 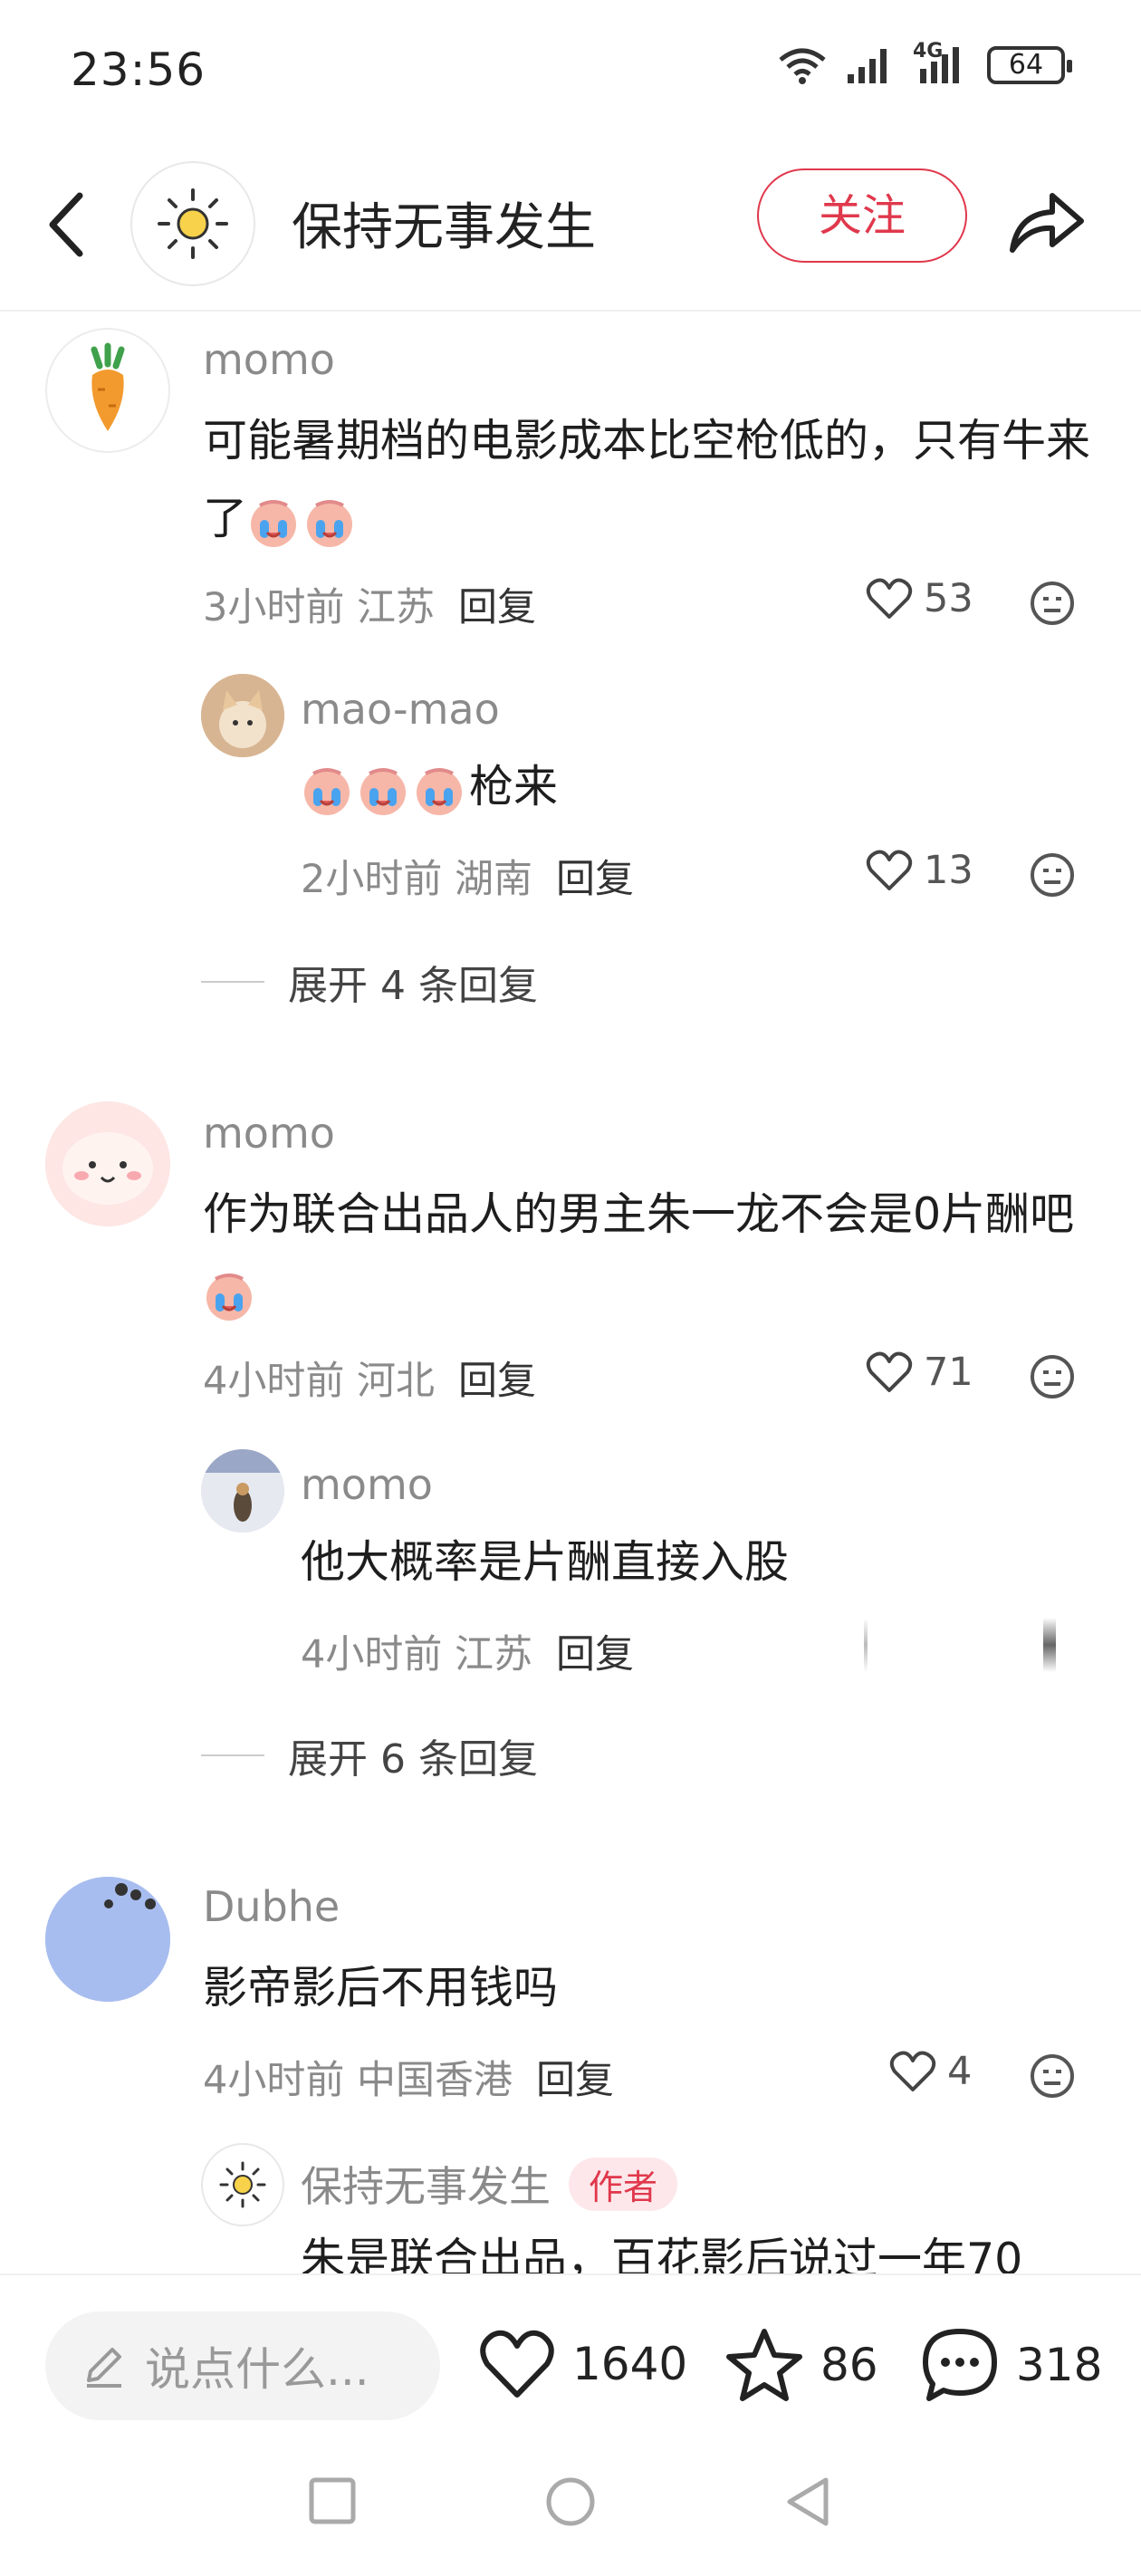 I want to click on comment-username: Dubhe, so click(x=271, y=1906).